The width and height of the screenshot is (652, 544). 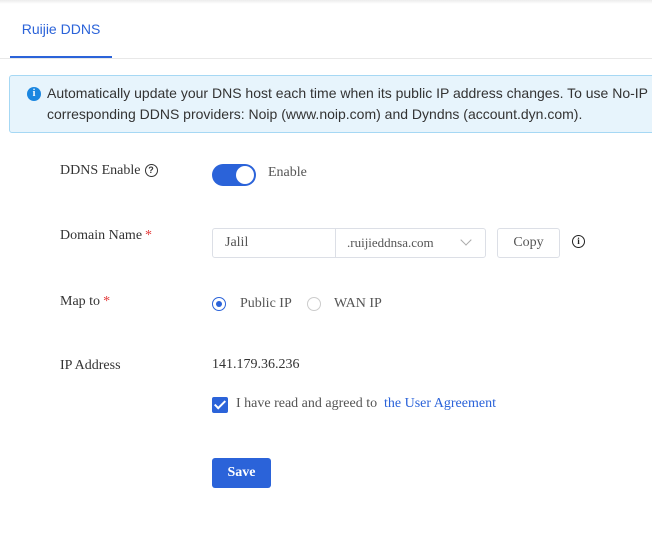 I want to click on copy-button: Copy, so click(x=528, y=243).